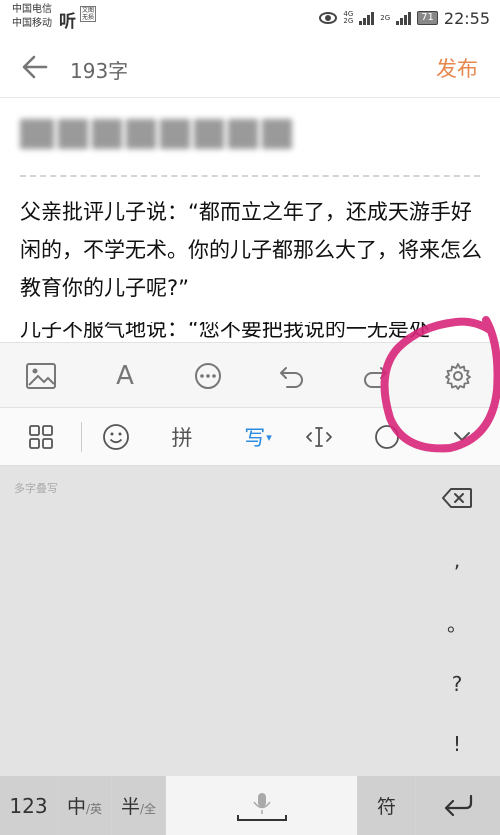  What do you see at coordinates (67, 22) in the screenshot?
I see `hd-audio-icon: 听` at bounding box center [67, 22].